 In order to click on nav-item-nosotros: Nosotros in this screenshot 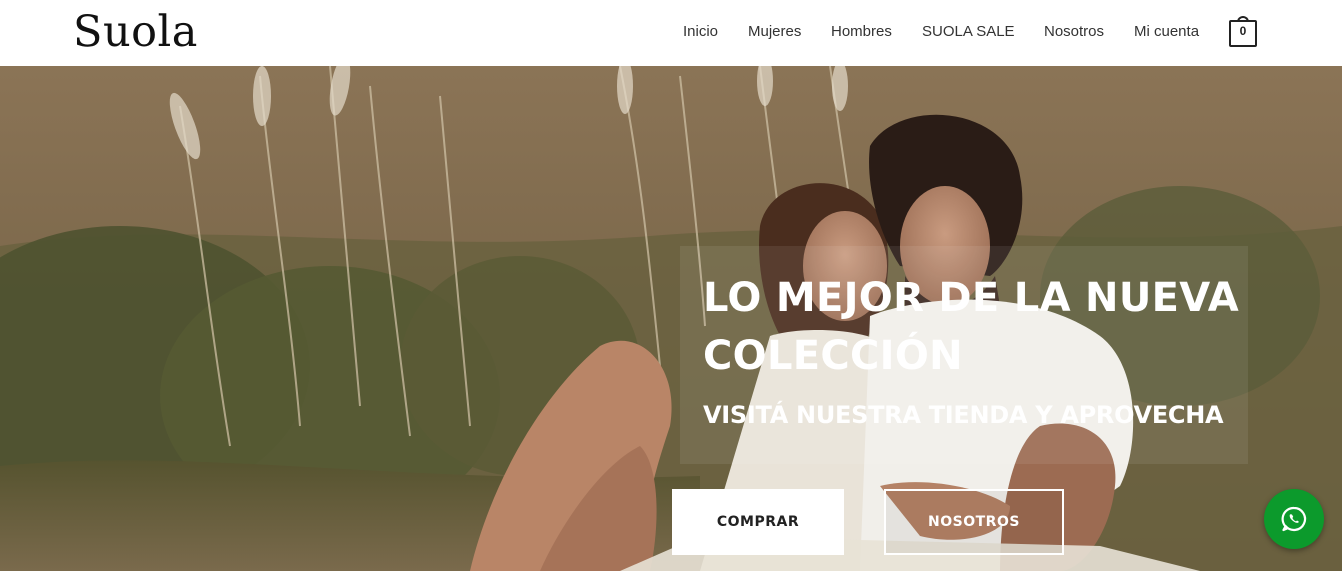, I will do `click(1074, 32)`.